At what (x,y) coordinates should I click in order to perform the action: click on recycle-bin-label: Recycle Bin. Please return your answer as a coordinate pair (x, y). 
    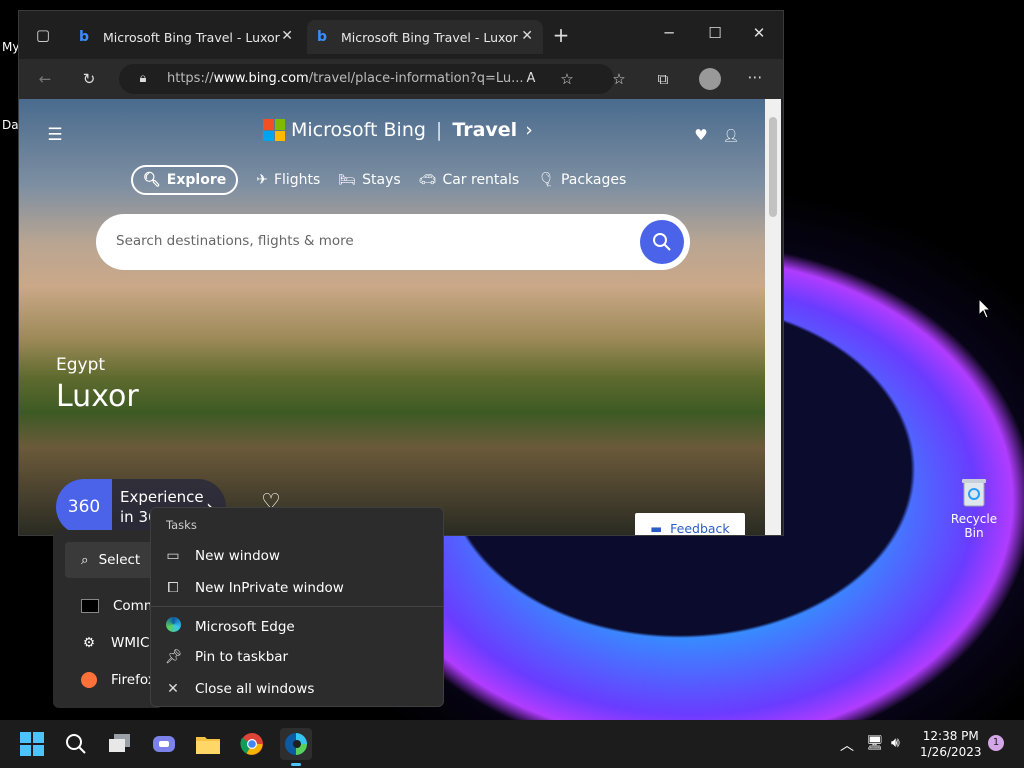
    Looking at the image, I should click on (974, 526).